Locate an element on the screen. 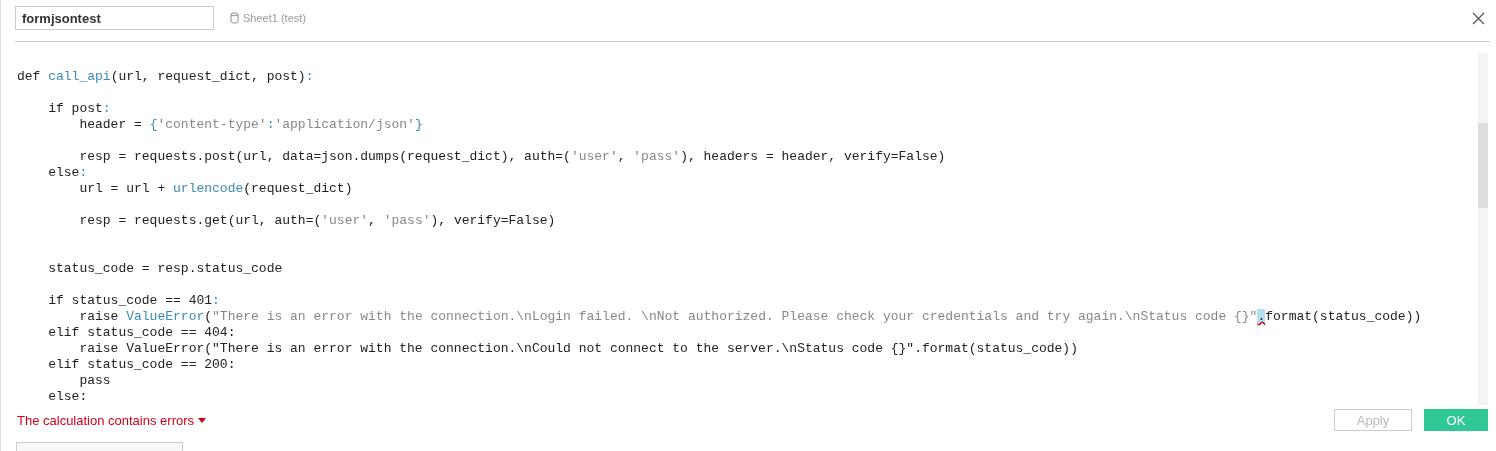 The image size is (1496, 451). scrollbar-thumb is located at coordinates (1483, 165).